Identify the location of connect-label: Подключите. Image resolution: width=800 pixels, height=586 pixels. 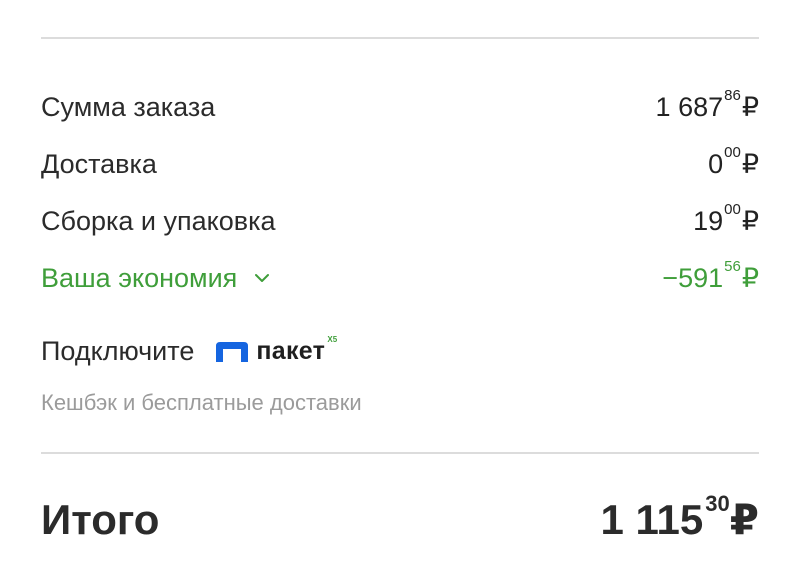
(118, 351).